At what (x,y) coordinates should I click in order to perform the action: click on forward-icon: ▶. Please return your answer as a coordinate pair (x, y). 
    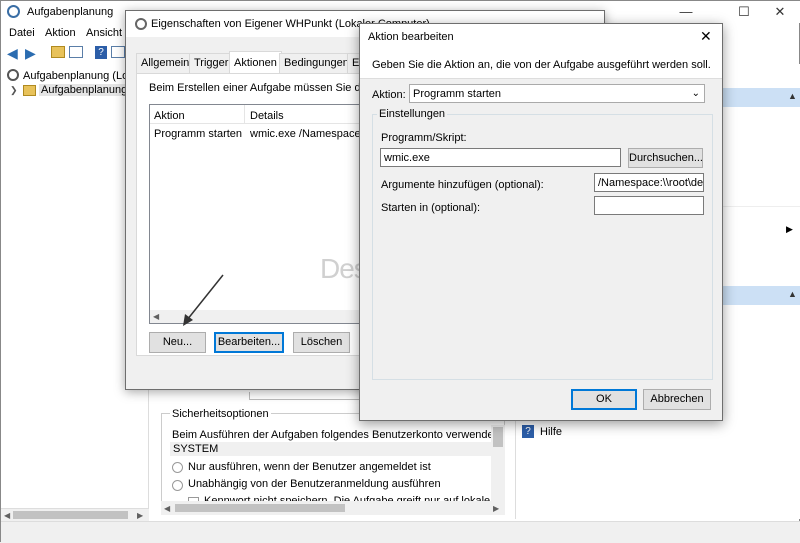
    Looking at the image, I should click on (30, 53).